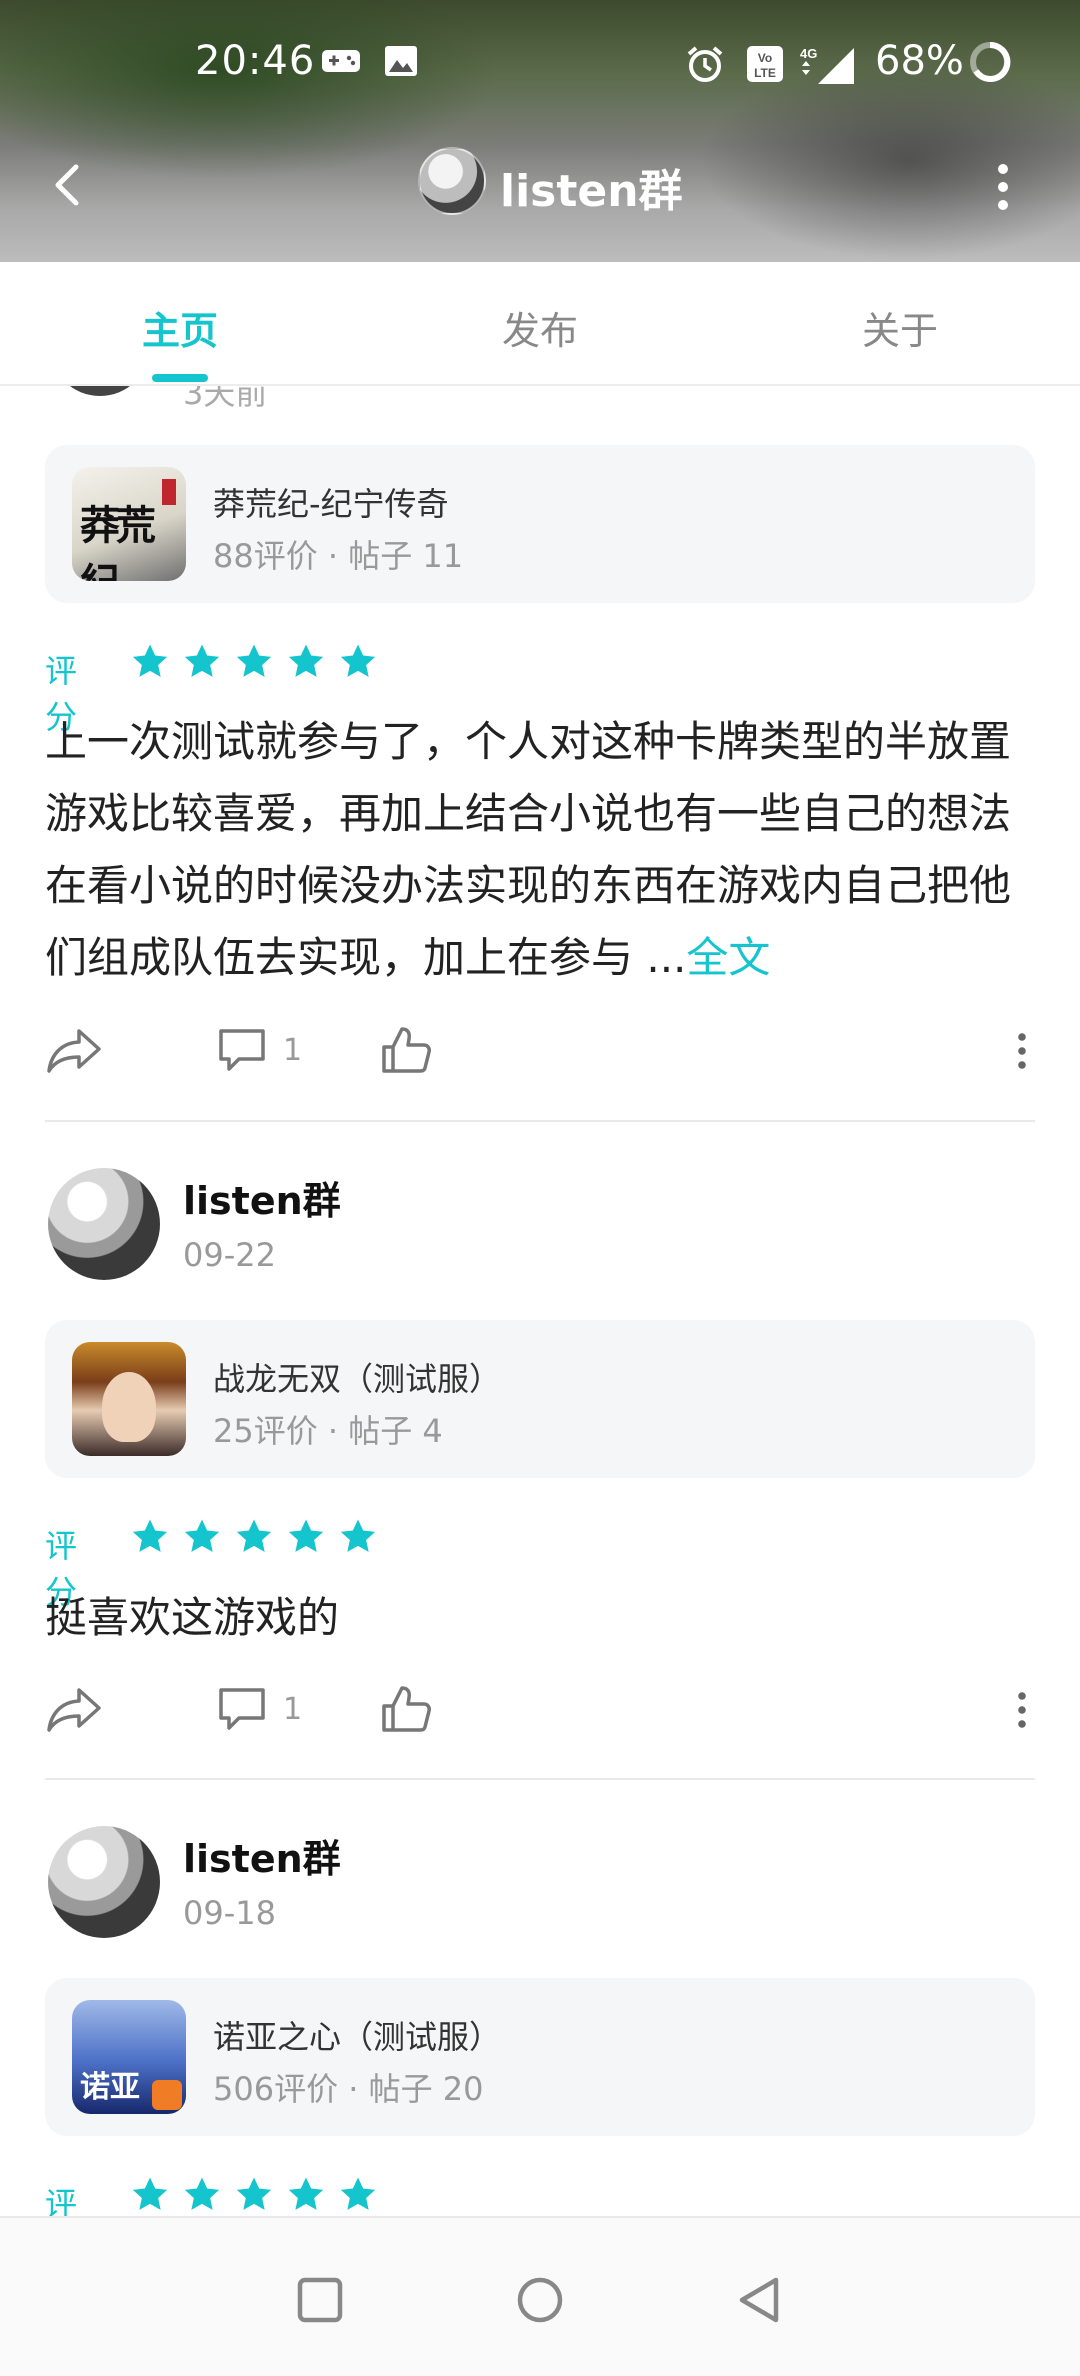  What do you see at coordinates (320, 2300) in the screenshot?
I see `recent-apps-icon` at bounding box center [320, 2300].